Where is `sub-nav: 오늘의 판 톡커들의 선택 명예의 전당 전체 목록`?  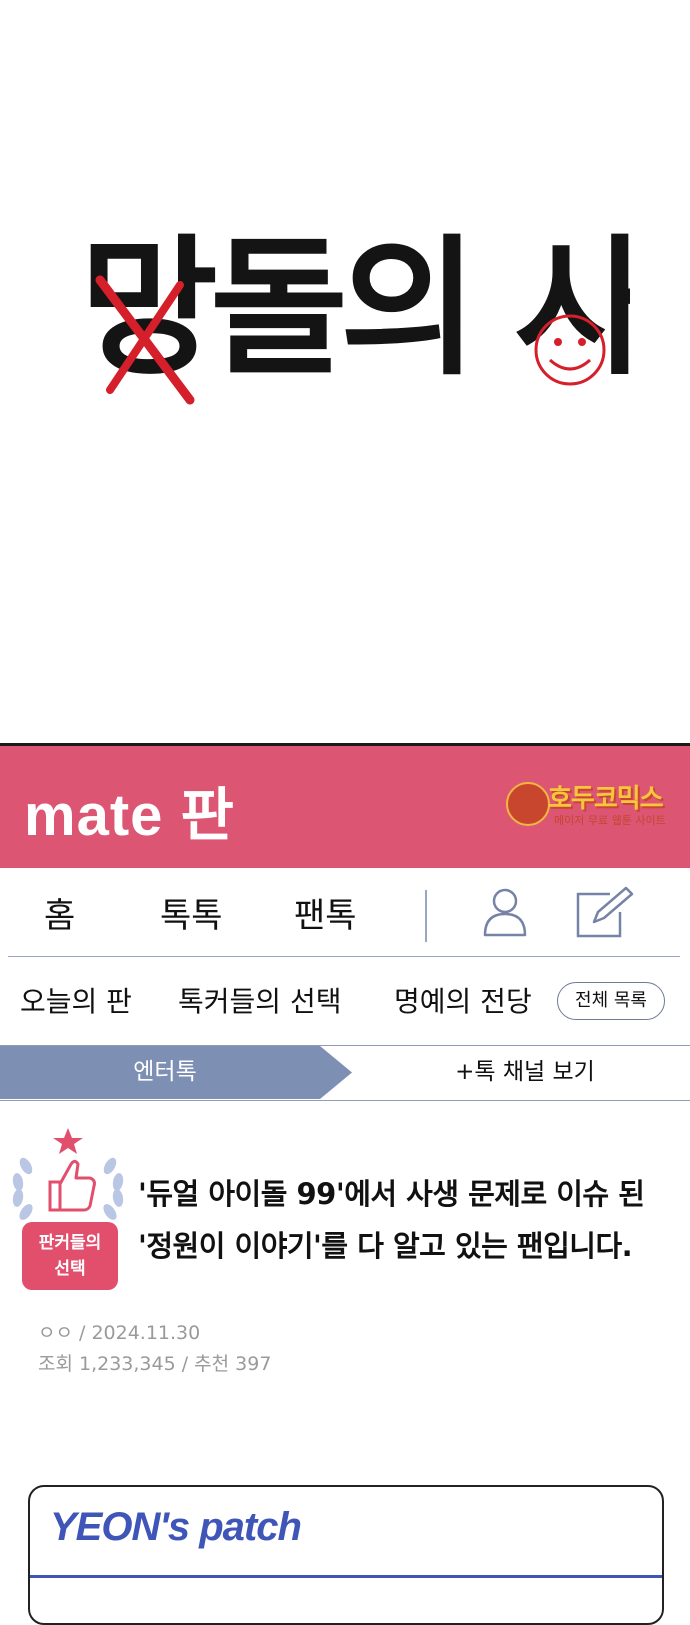
sub-nav: 오늘의 판 톡커들의 선택 명예의 전당 전체 목록 is located at coordinates (345, 1001).